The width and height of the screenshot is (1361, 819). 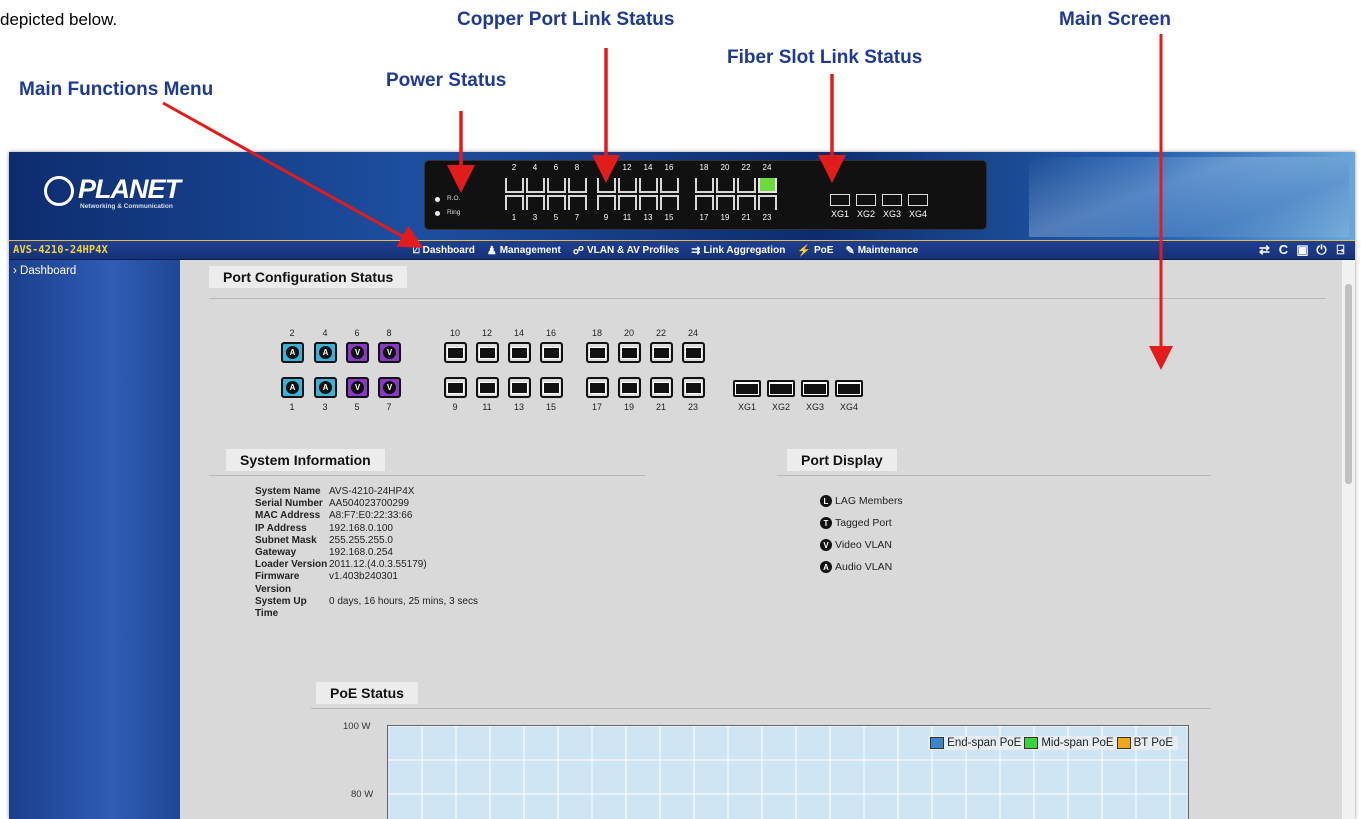 I want to click on menu-item-label: VLAN & AV Profiles, so click(x=633, y=250).